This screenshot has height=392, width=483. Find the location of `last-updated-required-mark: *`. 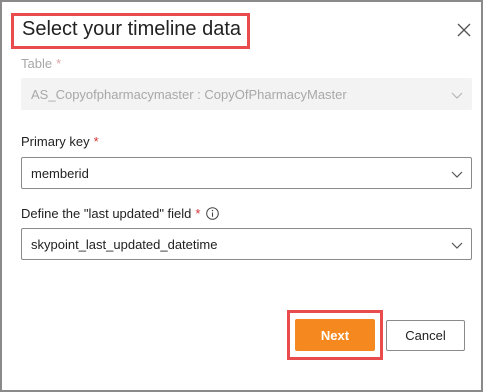

last-updated-required-mark: * is located at coordinates (198, 213).